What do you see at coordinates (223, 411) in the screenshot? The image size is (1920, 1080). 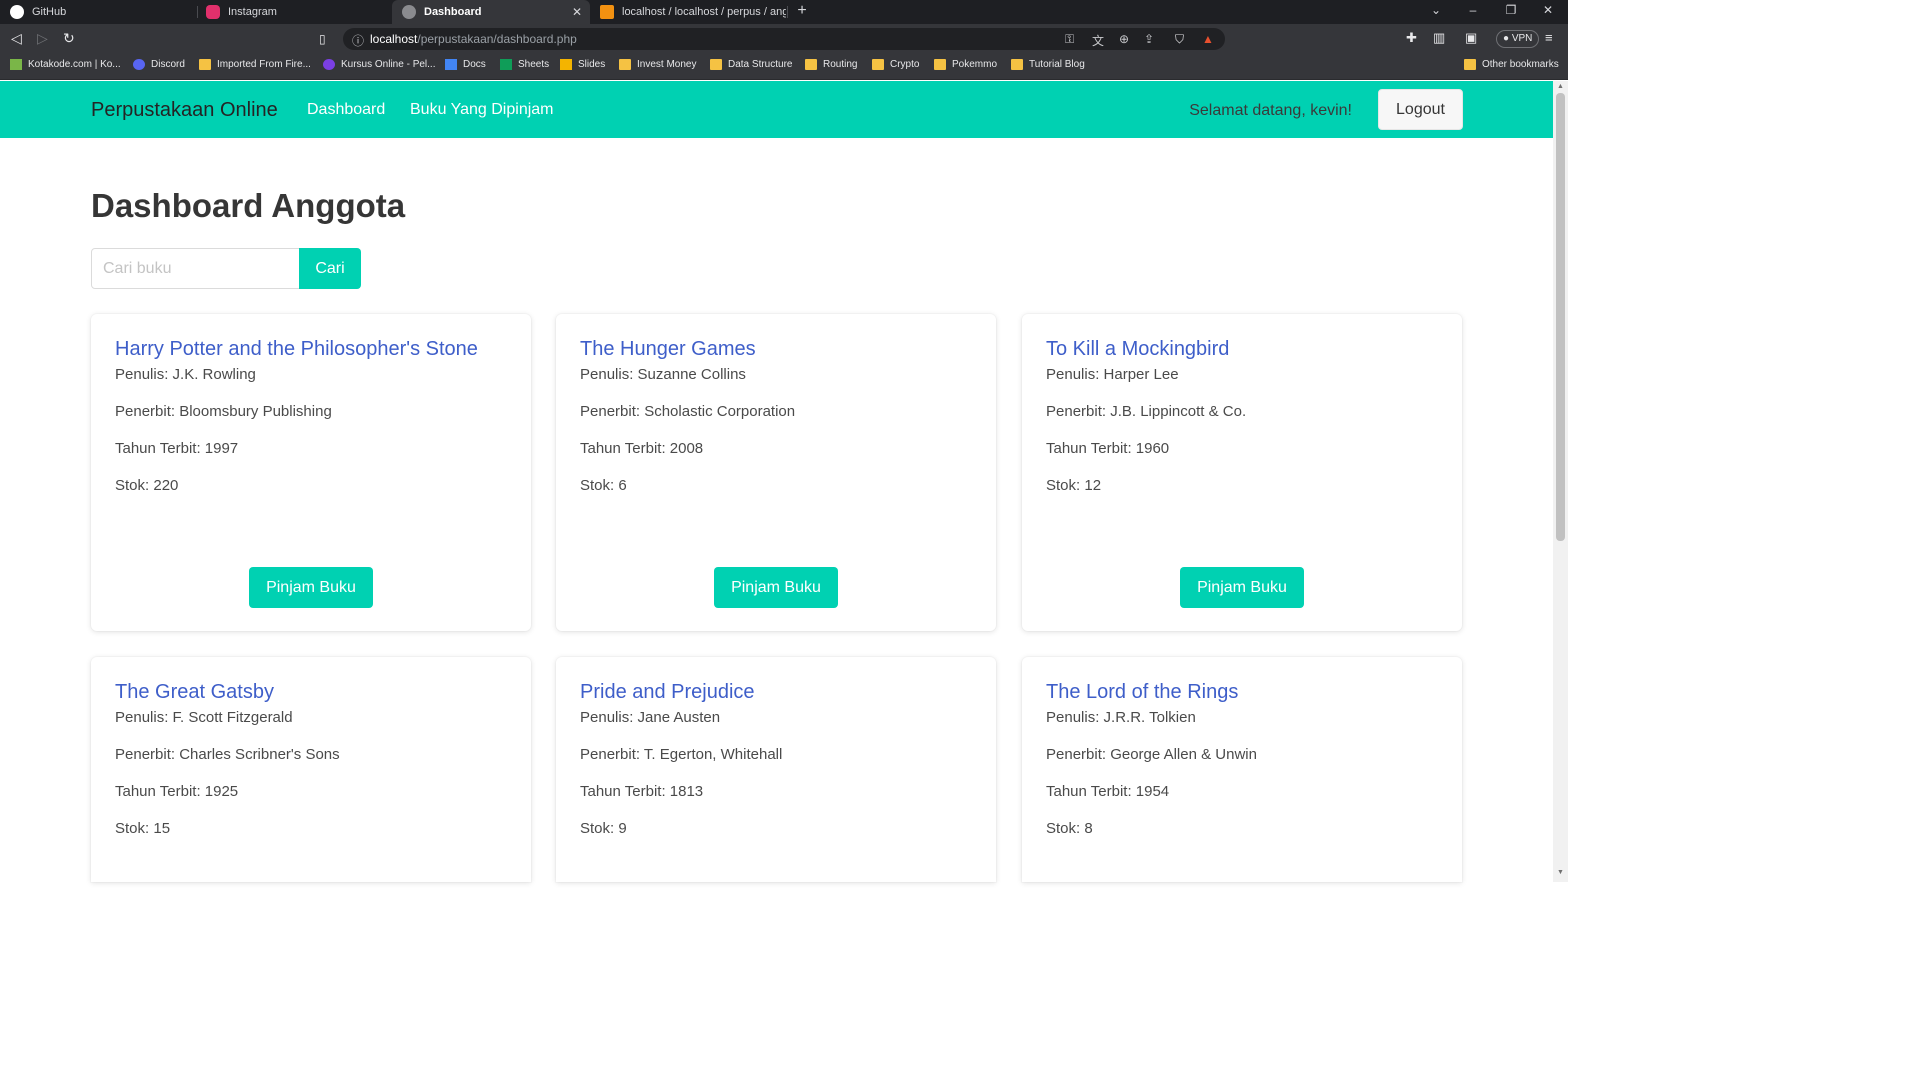 I see `book-publisher: Penerbit: Bloomsbury Publishing` at bounding box center [223, 411].